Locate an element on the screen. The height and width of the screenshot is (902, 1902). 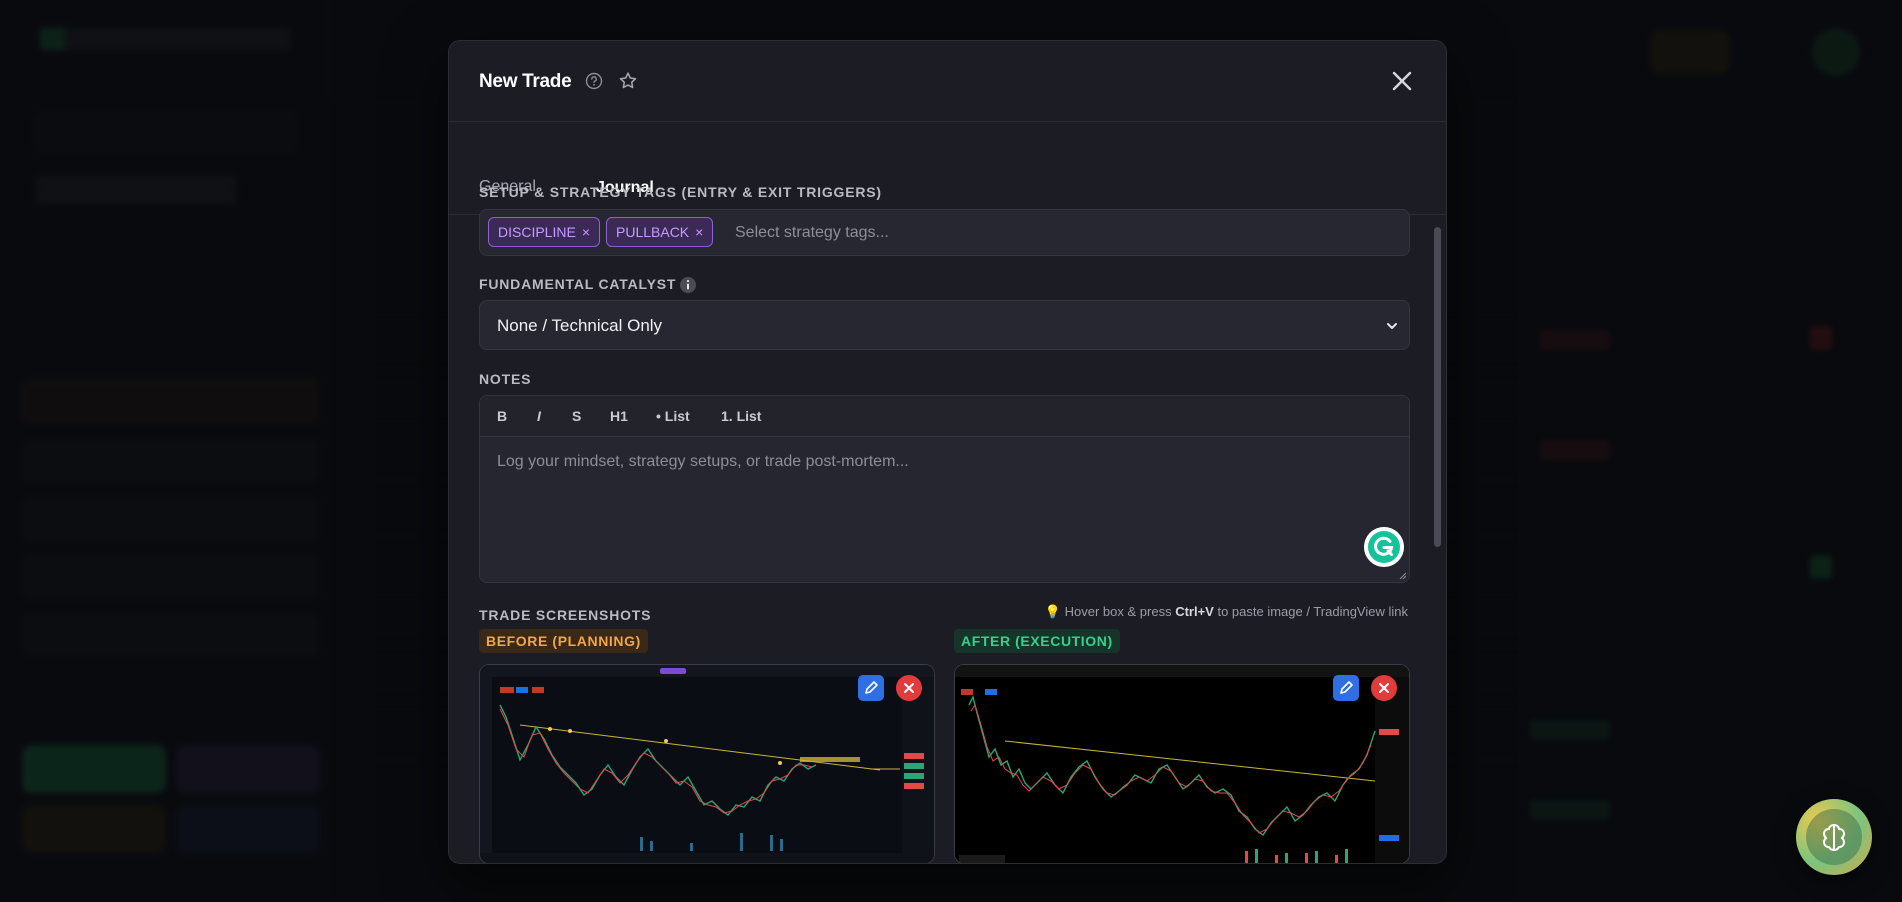
star-icon is located at coordinates (628, 81).